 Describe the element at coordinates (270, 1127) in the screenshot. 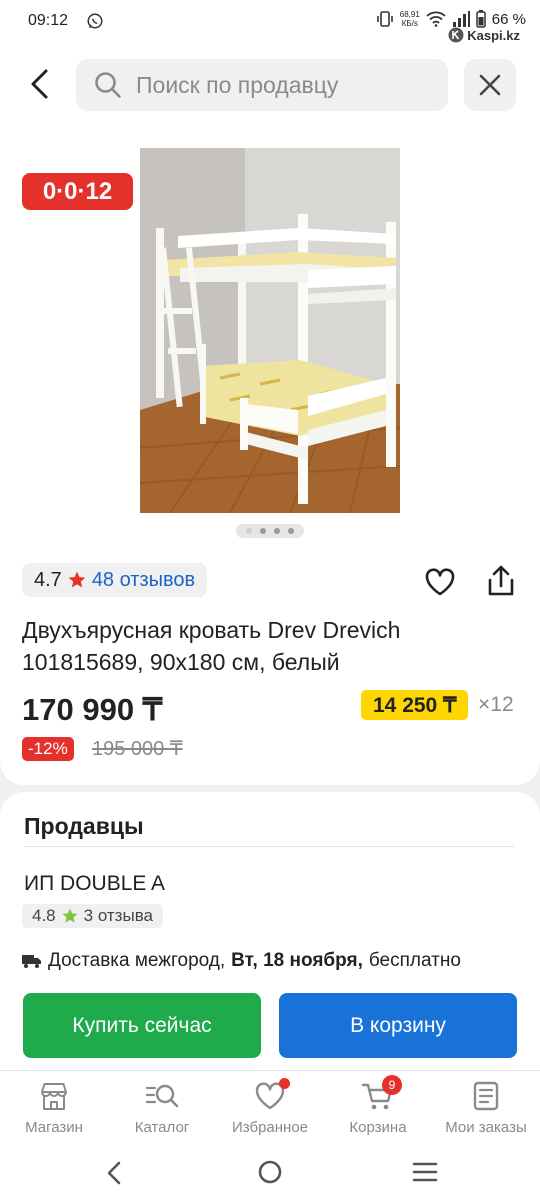

I see `nav-label: Избранное` at that location.